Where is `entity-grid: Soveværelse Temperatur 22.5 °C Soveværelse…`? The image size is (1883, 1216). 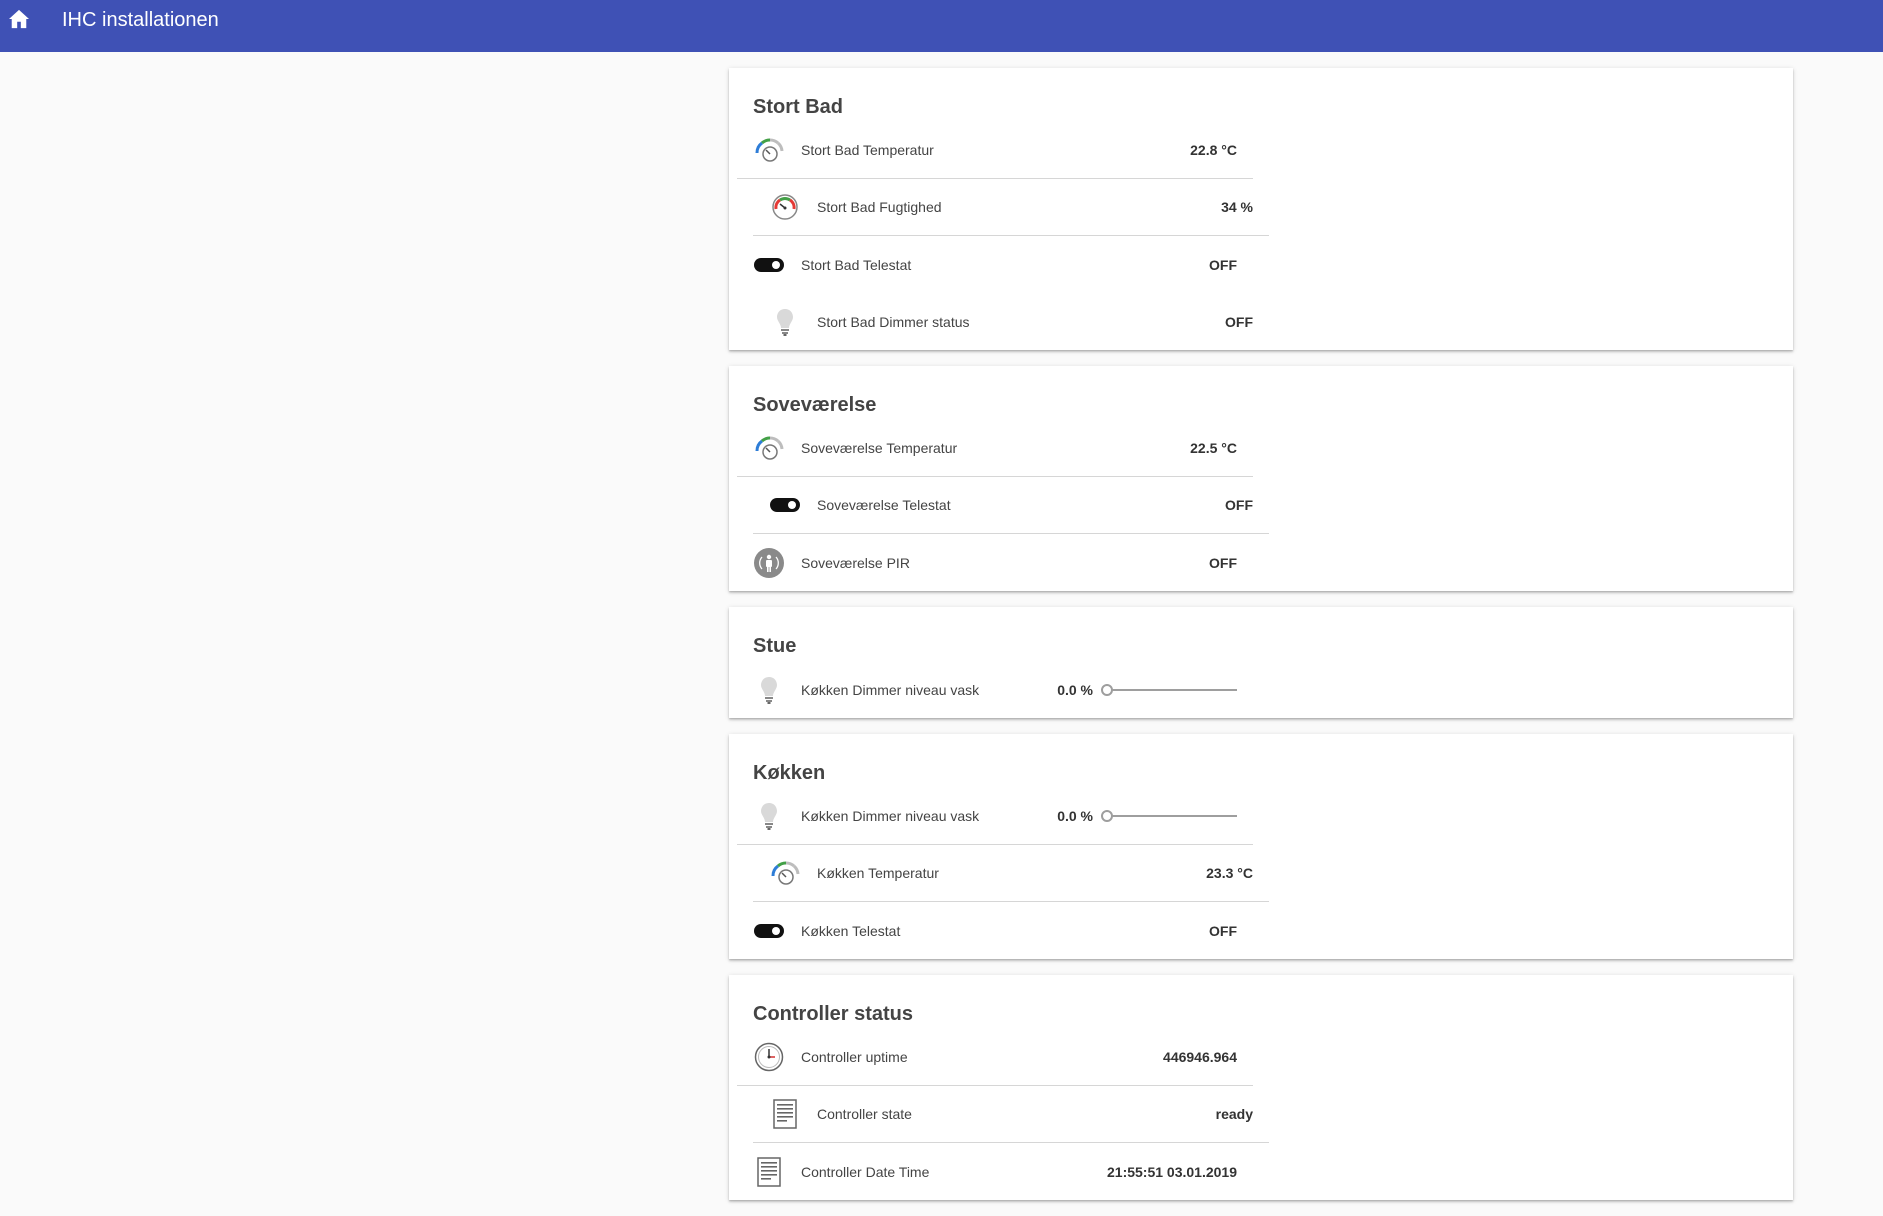 entity-grid: Soveværelse Temperatur 22.5 °C Soveværelse… is located at coordinates (1261, 505).